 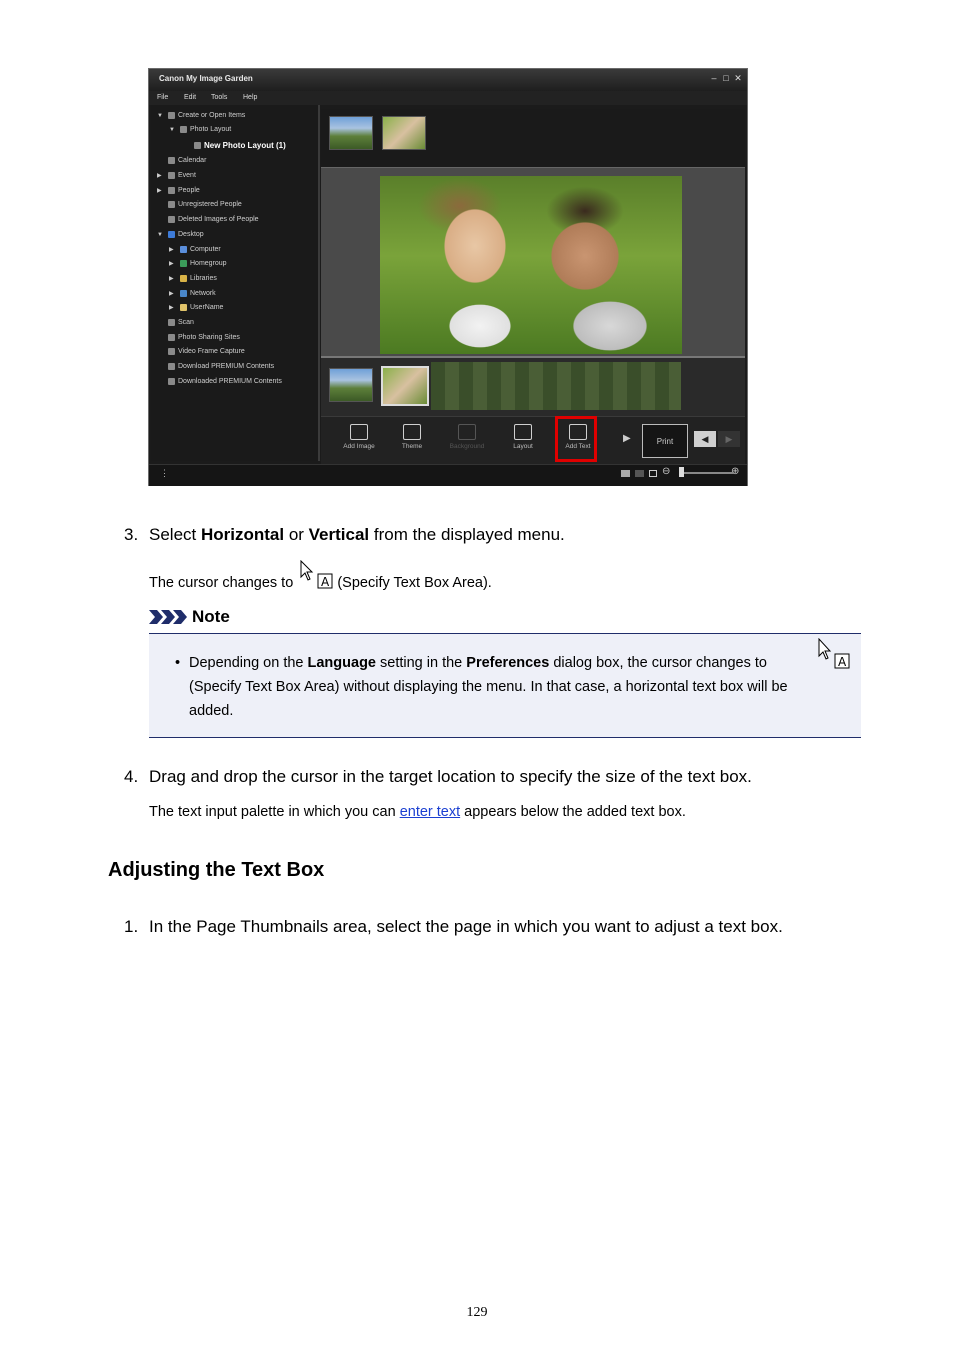 What do you see at coordinates (175, 322) in the screenshot?
I see `tree-item-scan: Scan` at bounding box center [175, 322].